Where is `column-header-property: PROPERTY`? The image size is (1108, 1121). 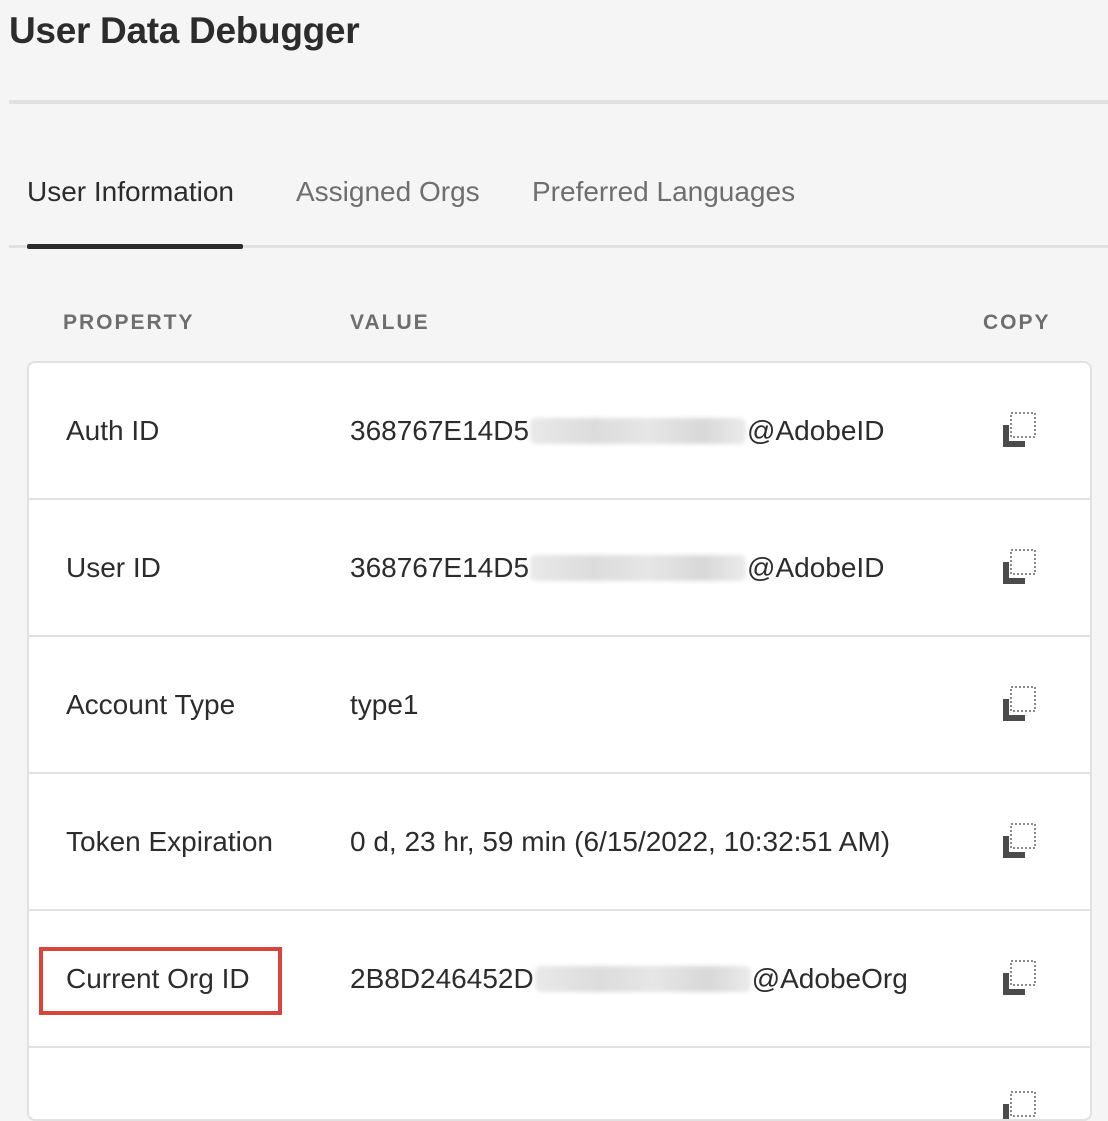 column-header-property: PROPERTY is located at coordinates (129, 322).